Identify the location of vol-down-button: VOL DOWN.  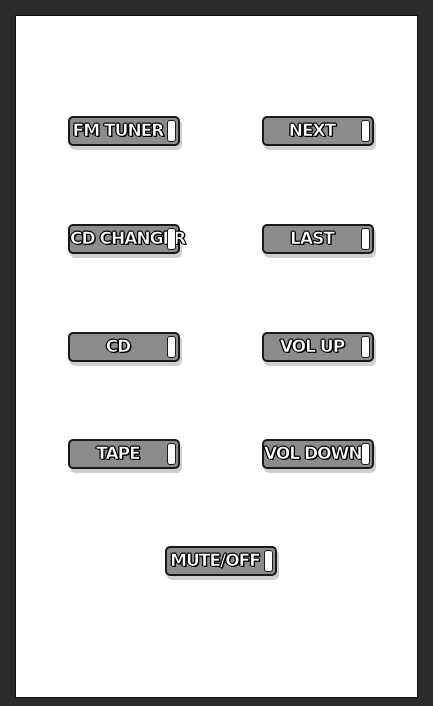
(318, 454).